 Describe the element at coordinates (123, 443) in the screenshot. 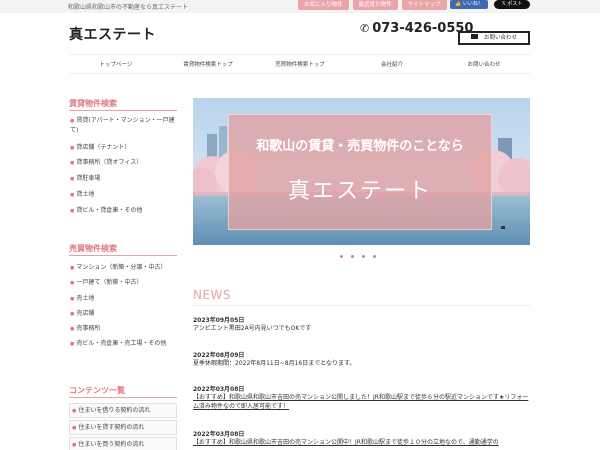

I see `sidebar-item-buy-flow: ● 住まいを買う契約の流れ` at that location.